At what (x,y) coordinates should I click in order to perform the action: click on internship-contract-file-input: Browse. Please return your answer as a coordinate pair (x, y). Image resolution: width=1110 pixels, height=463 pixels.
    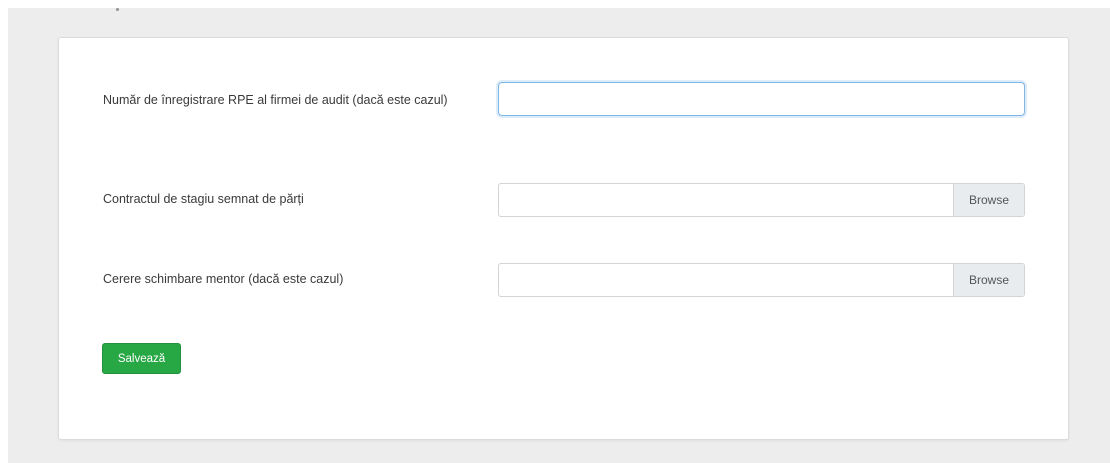
    Looking at the image, I should click on (761, 200).